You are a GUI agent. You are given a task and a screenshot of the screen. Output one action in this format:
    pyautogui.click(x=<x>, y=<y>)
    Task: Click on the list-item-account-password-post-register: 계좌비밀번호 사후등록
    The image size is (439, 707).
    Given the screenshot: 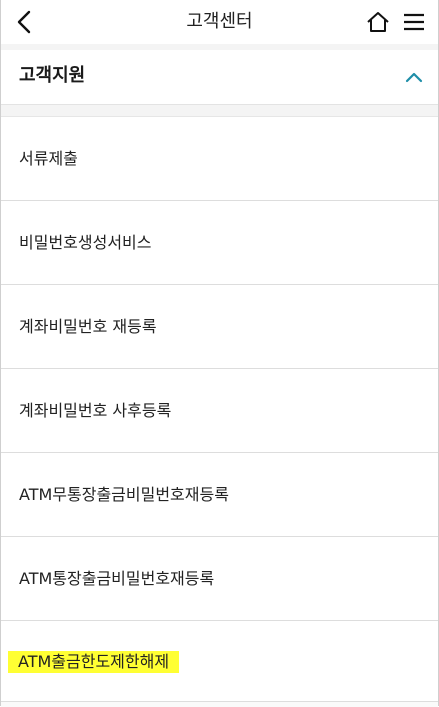 What is the action you would take?
    pyautogui.click(x=219, y=410)
    